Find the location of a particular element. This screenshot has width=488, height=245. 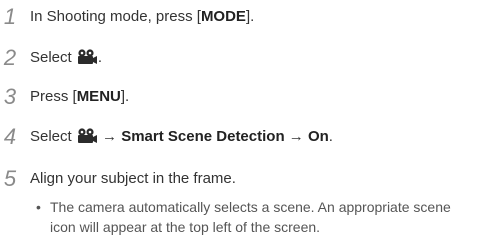

step-number: 5 is located at coordinates (10, 178).